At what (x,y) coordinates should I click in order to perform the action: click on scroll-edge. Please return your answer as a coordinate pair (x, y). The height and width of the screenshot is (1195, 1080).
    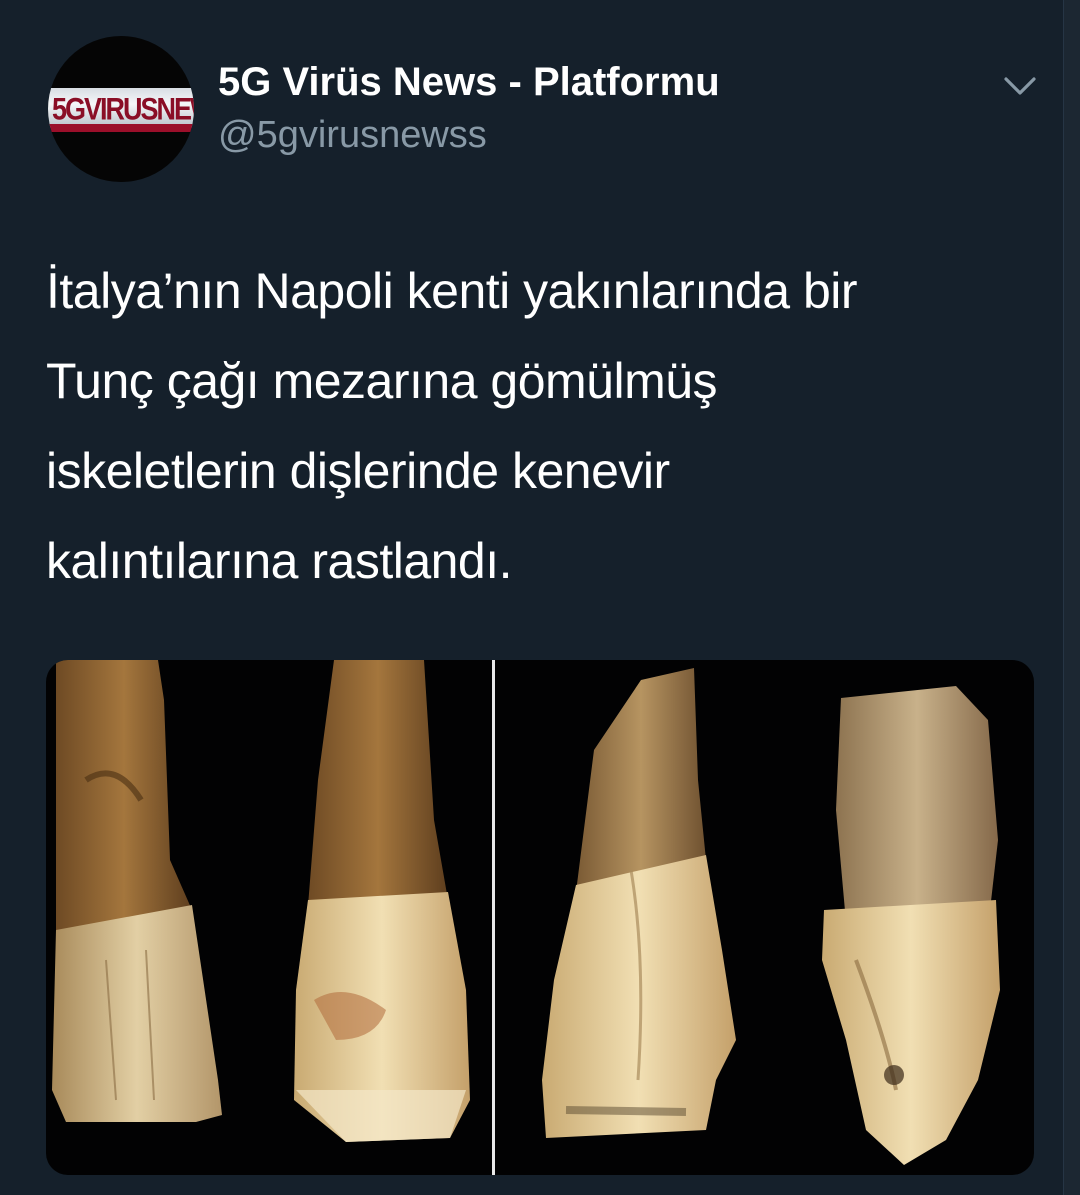
    Looking at the image, I should click on (1071, 597).